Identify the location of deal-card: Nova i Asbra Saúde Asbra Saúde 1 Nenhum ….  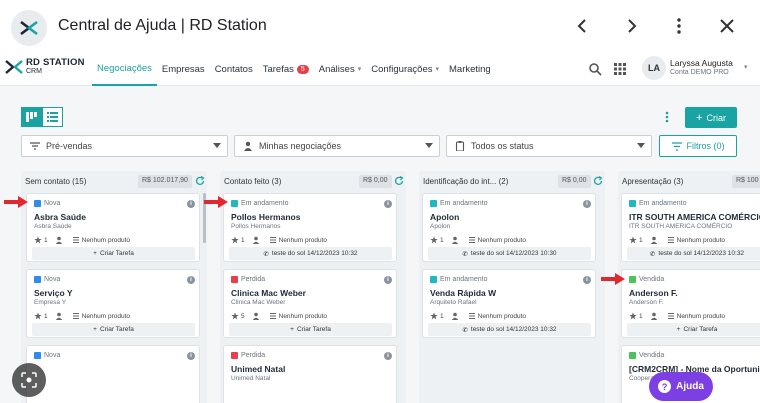
(113, 227).